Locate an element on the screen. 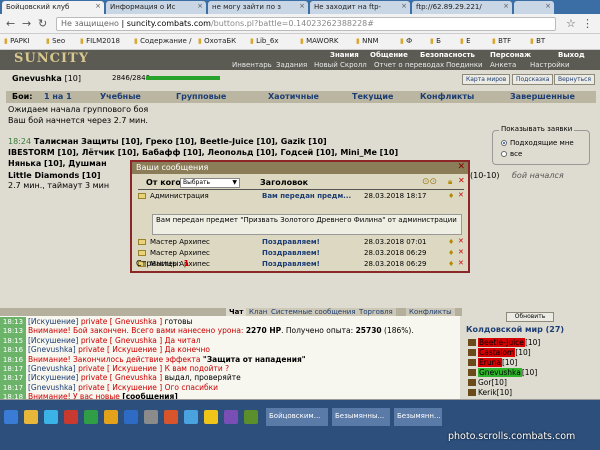 This screenshot has width=600, height=450. bookmark-item: Е is located at coordinates (465, 41).